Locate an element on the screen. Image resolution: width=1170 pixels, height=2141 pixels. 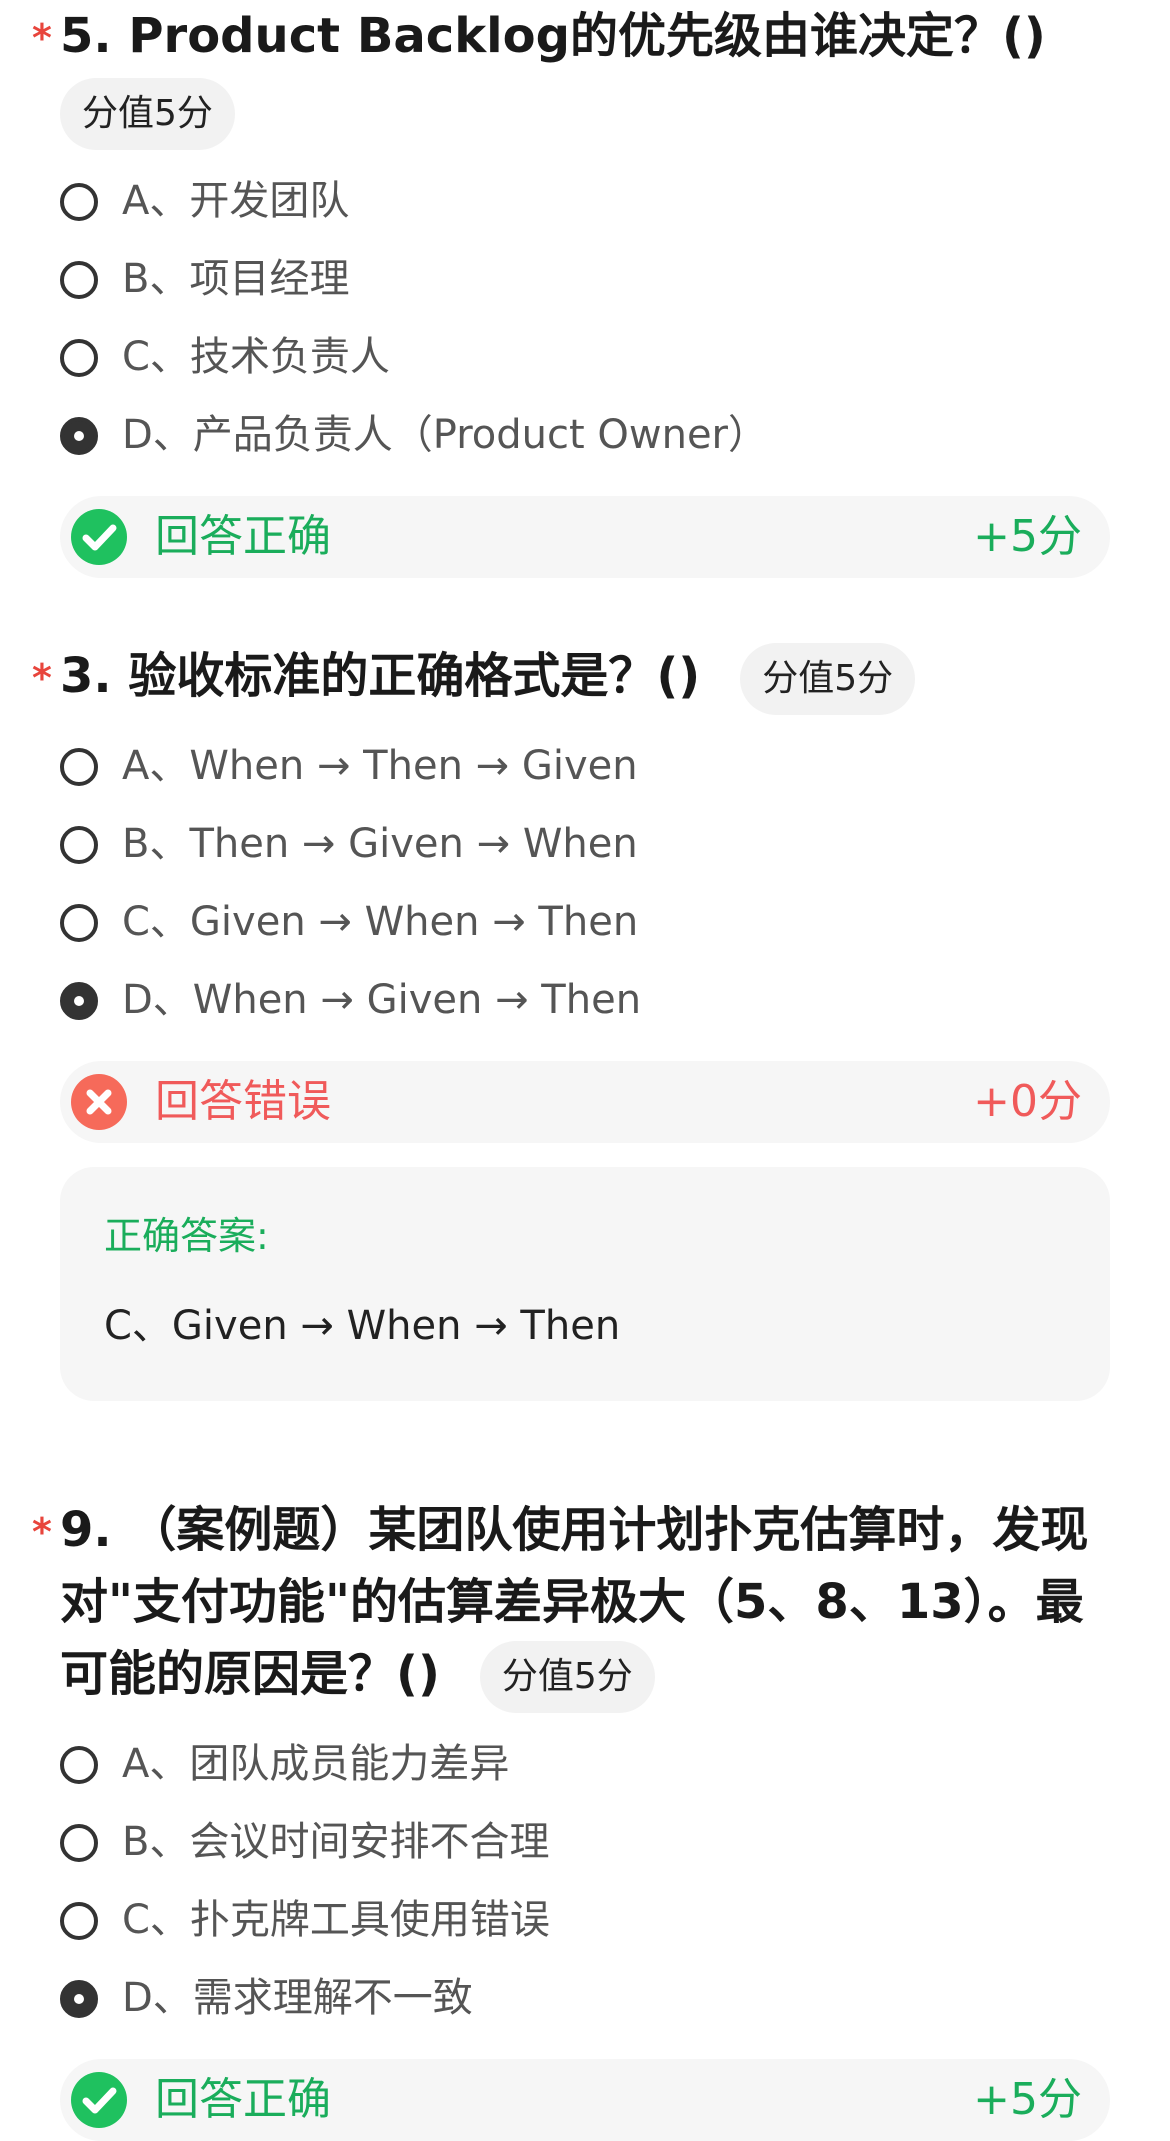
option-label: A、开发团队 is located at coordinates (236, 201).